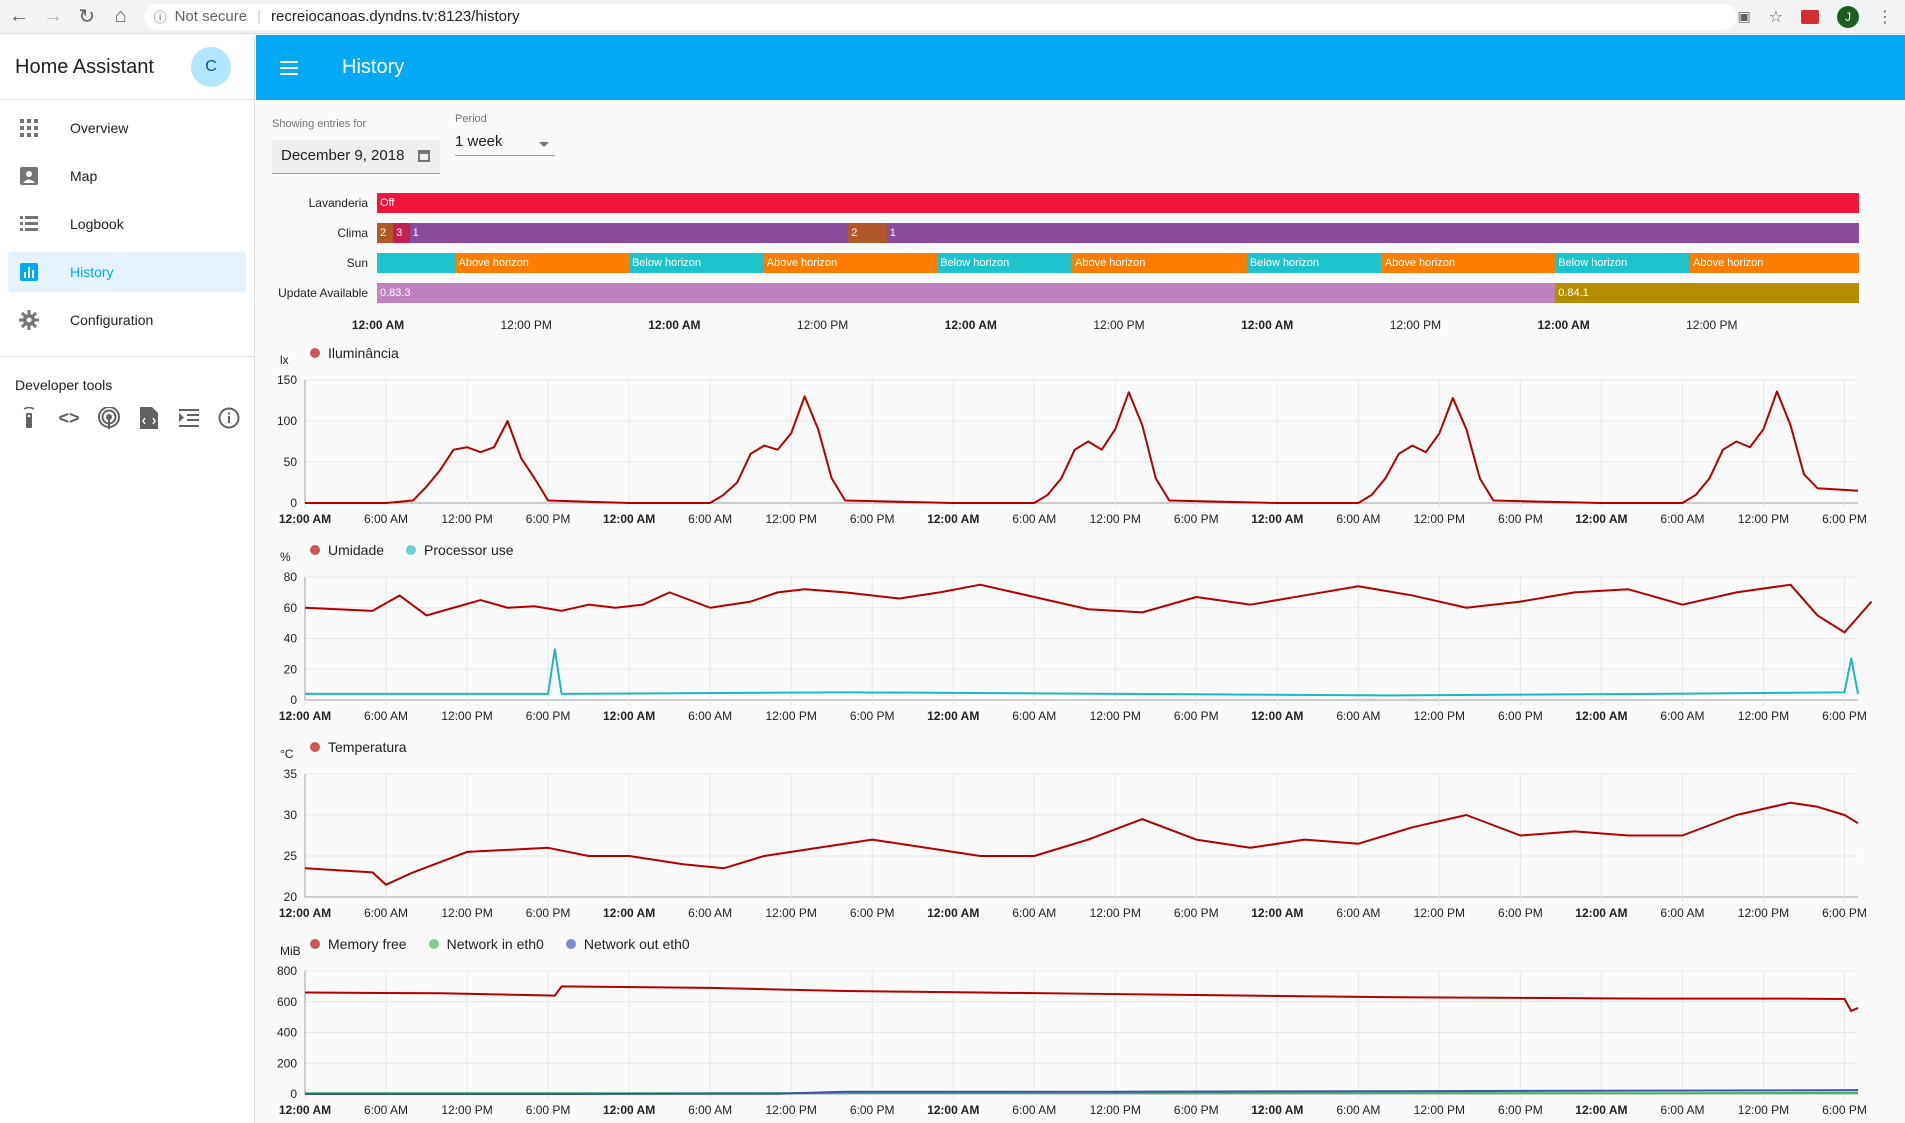  I want to click on forward-icon: →, so click(53, 17).